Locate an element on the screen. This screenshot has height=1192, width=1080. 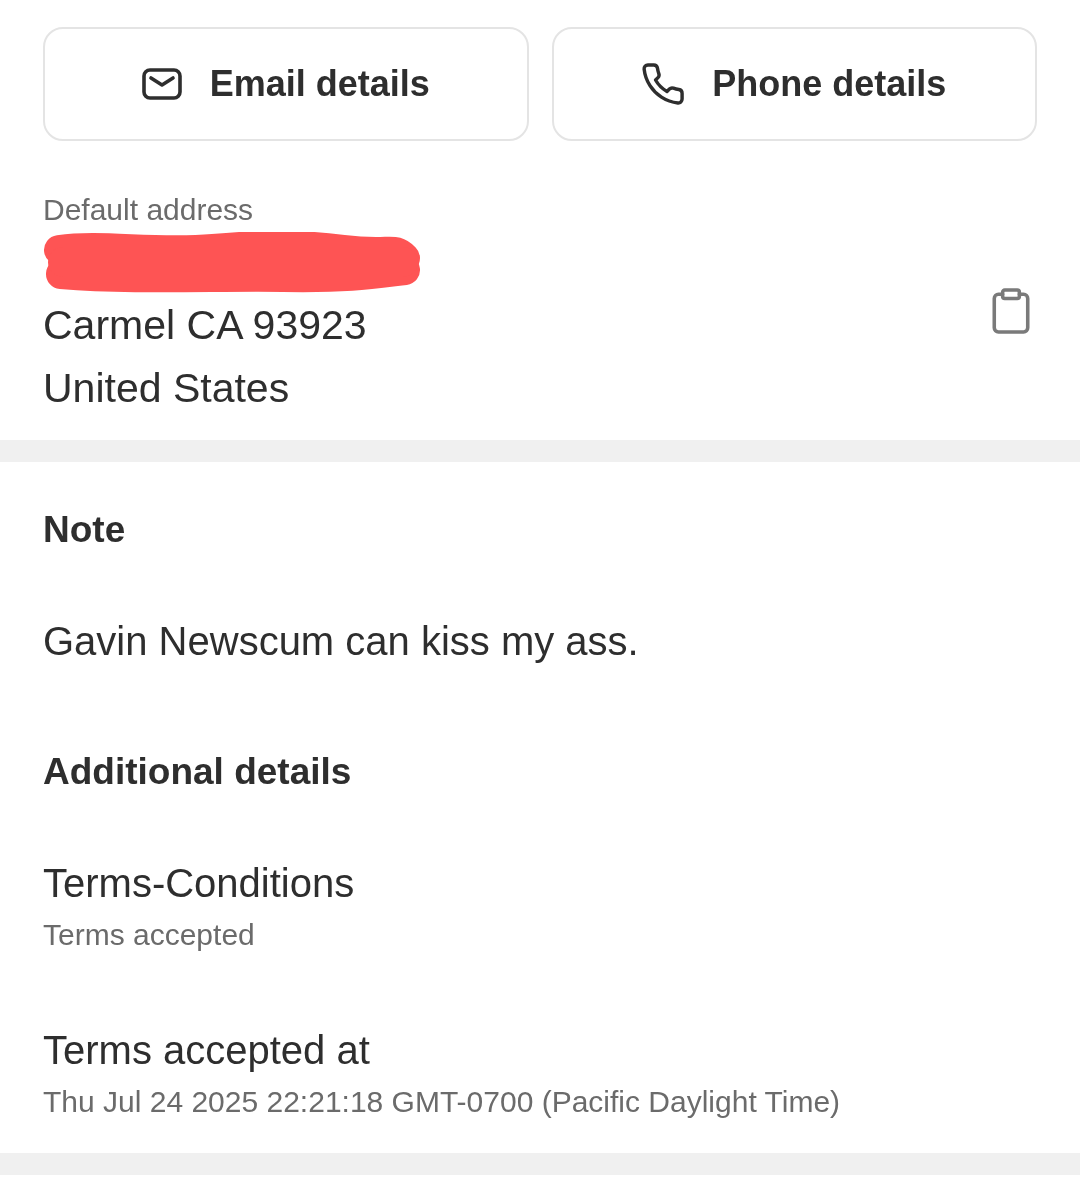
address-line: Carmel CA 93923 is located at coordinates (205, 325).